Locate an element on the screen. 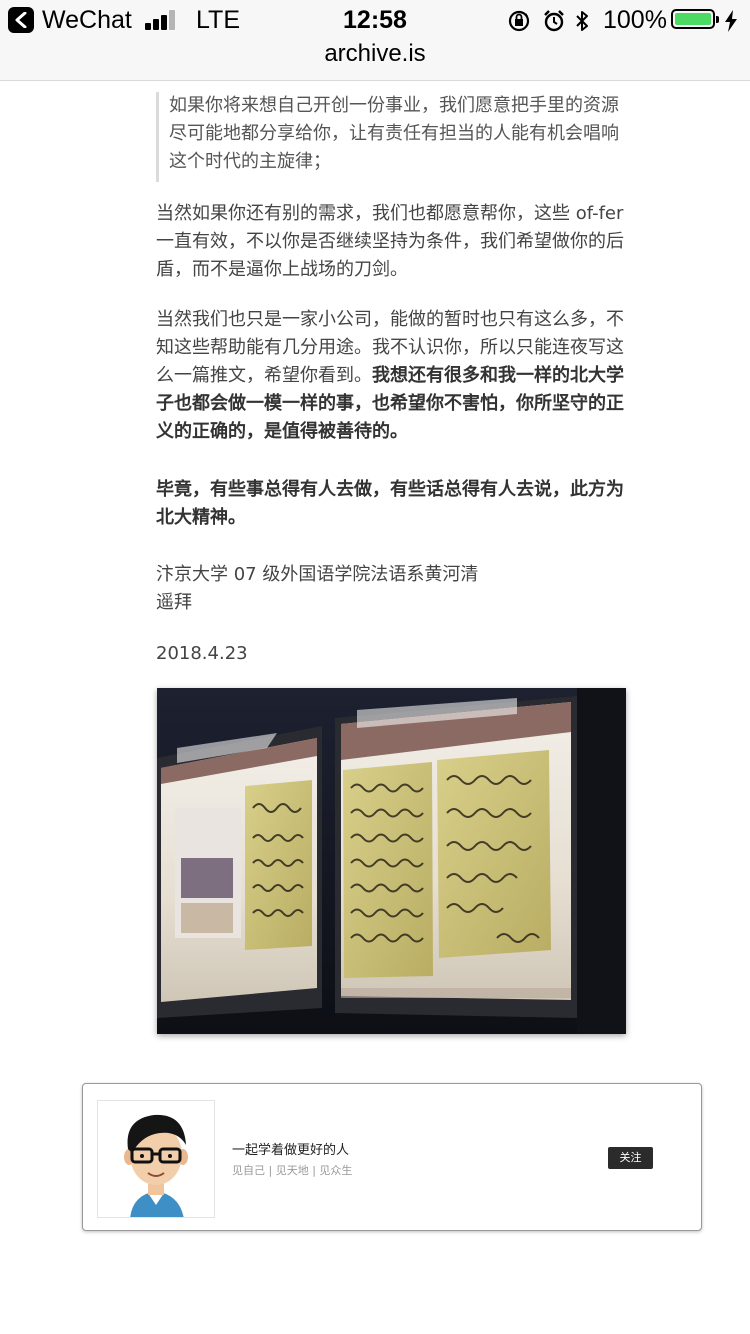  url-header: archive.is is located at coordinates (375, 60).